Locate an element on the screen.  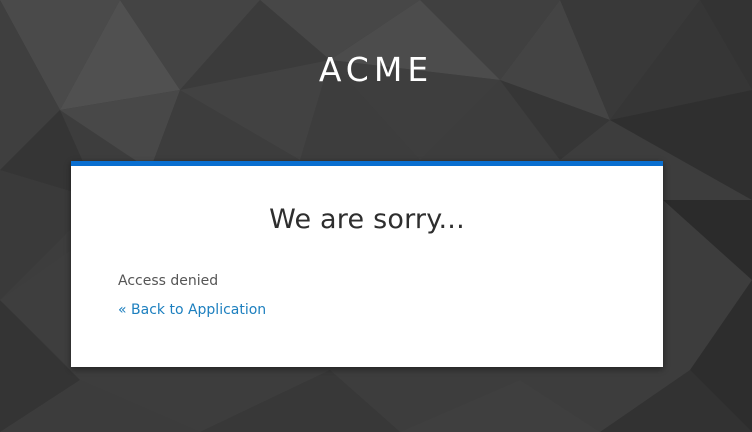
back-to-application-link: « Back to Application is located at coordinates (192, 310).